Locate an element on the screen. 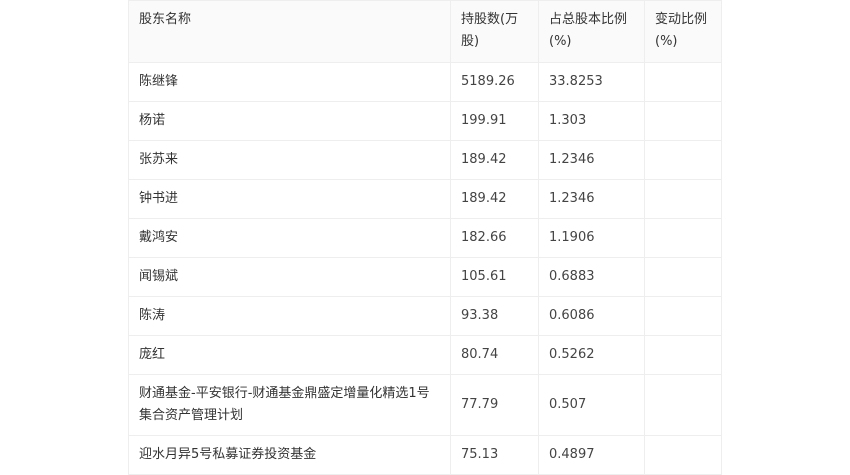 This screenshot has height=475, width=850. ratio-cell: 0.5262 is located at coordinates (591, 355).